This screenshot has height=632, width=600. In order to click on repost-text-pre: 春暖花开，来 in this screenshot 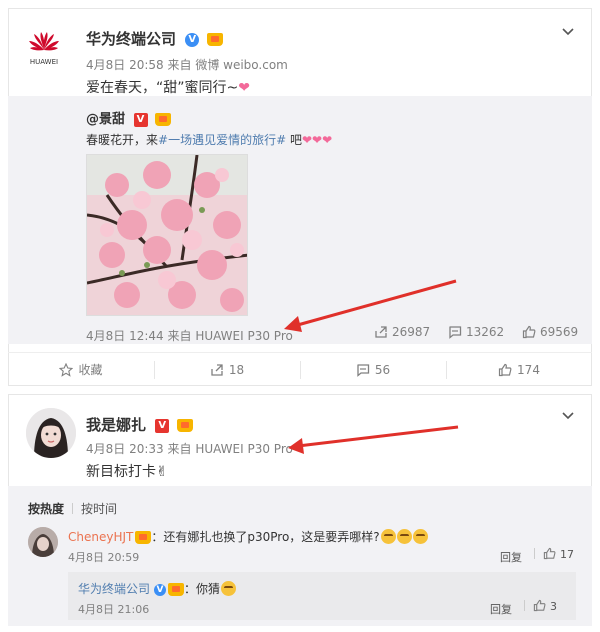, I will do `click(122, 140)`.